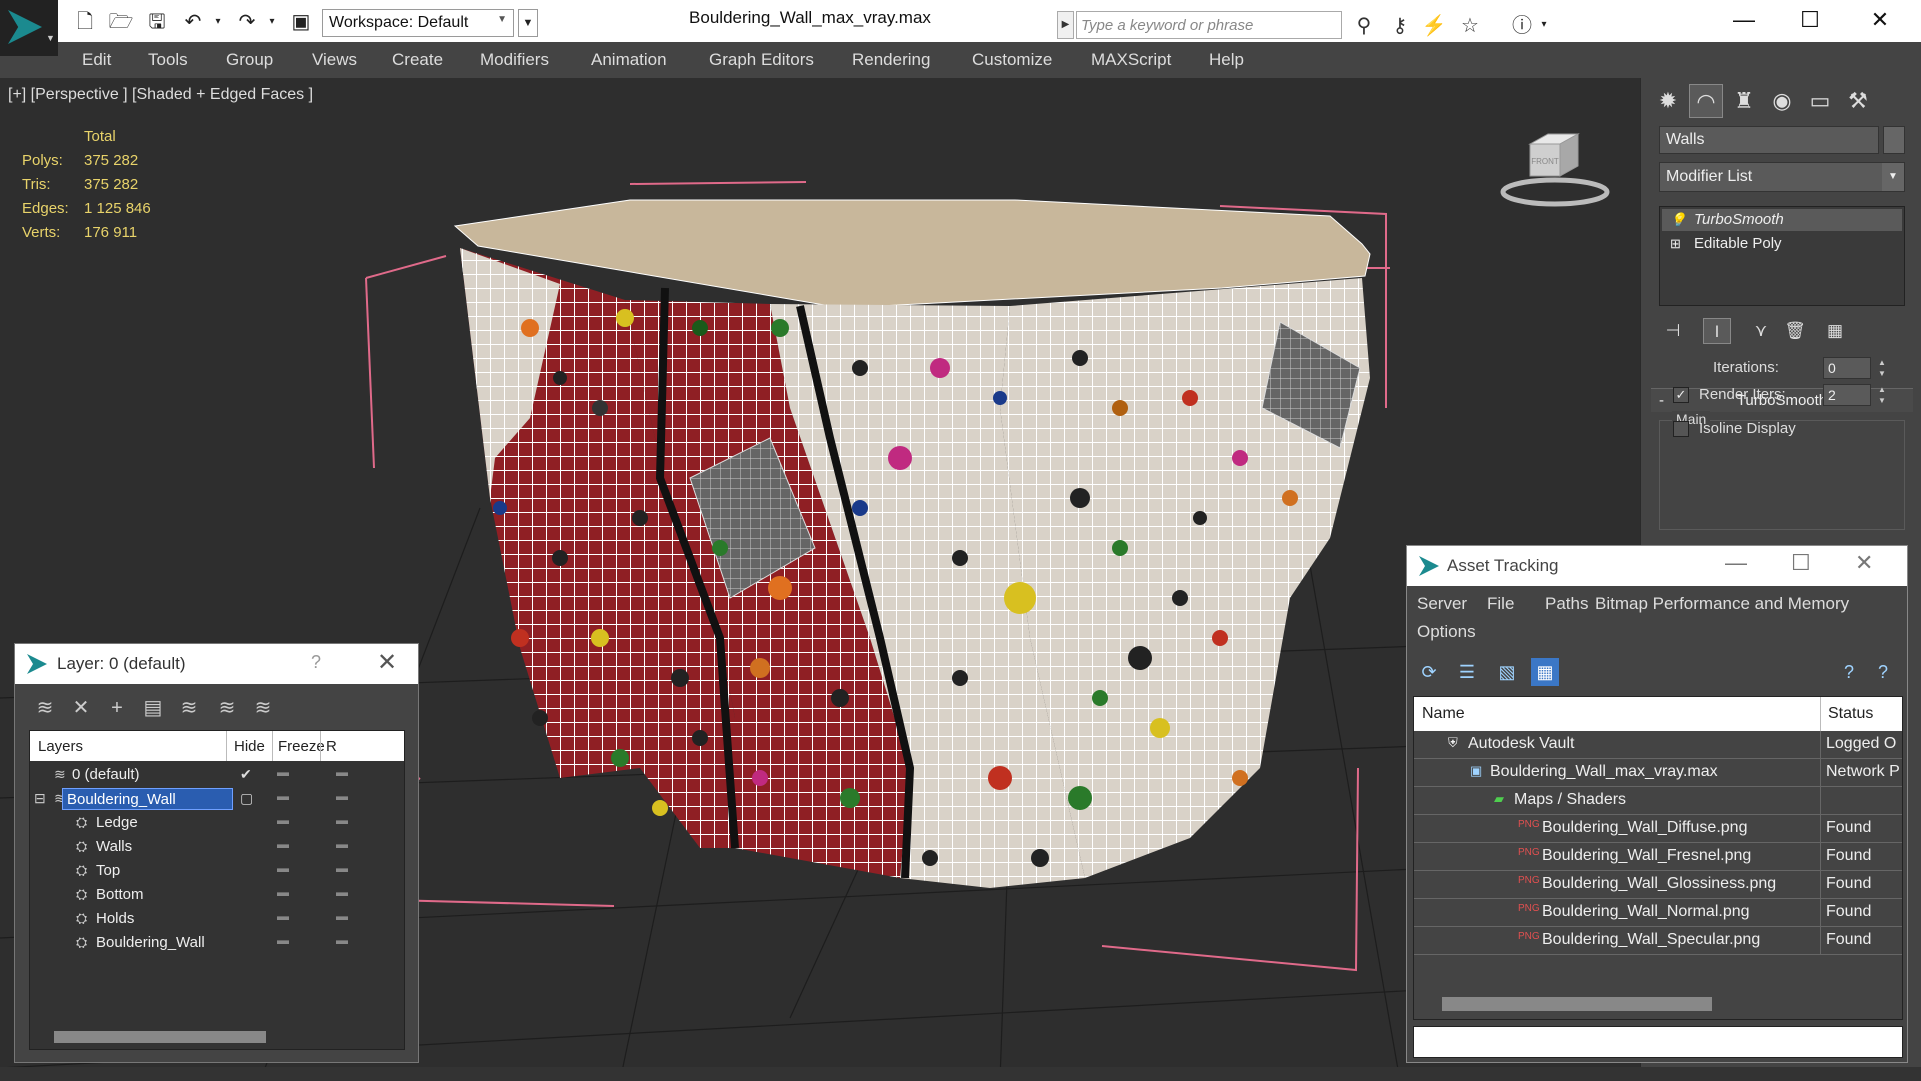 This screenshot has width=1921, height=1081. What do you see at coordinates (1442, 604) in the screenshot?
I see `menu-server: Server` at bounding box center [1442, 604].